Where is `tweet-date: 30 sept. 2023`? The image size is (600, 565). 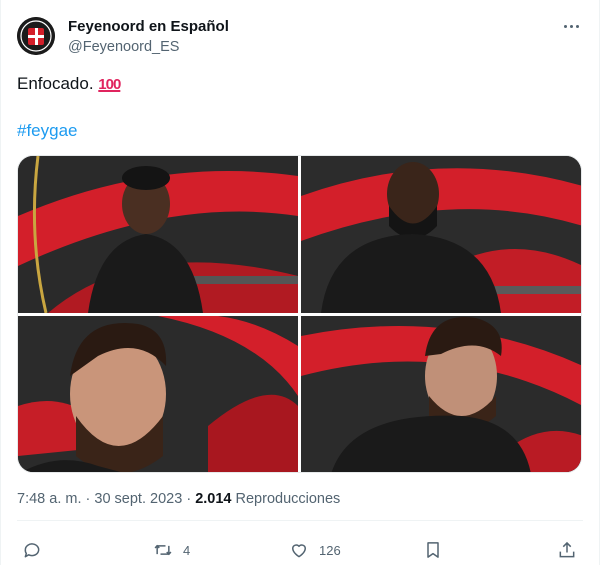 tweet-date: 30 sept. 2023 is located at coordinates (138, 499).